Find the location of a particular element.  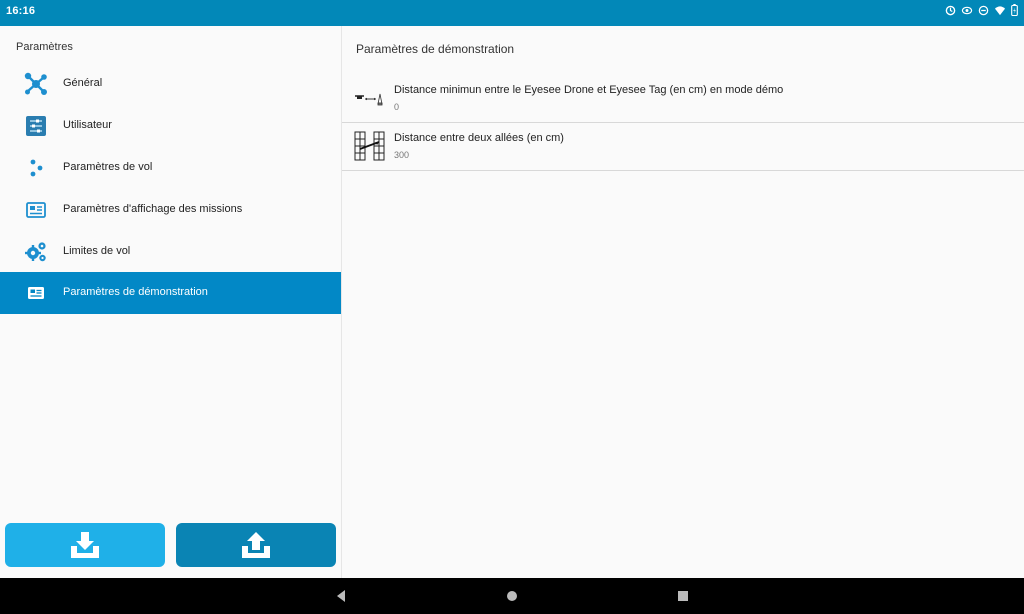

gears-icon is located at coordinates (36, 252).